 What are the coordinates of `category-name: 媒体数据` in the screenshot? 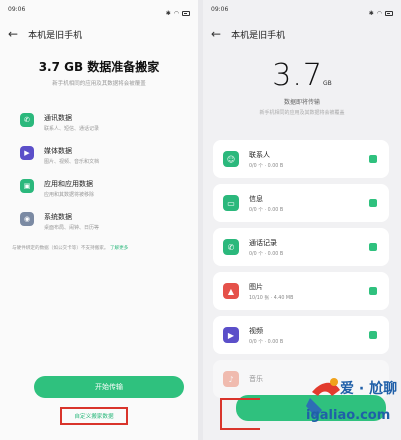 It's located at (58, 151).